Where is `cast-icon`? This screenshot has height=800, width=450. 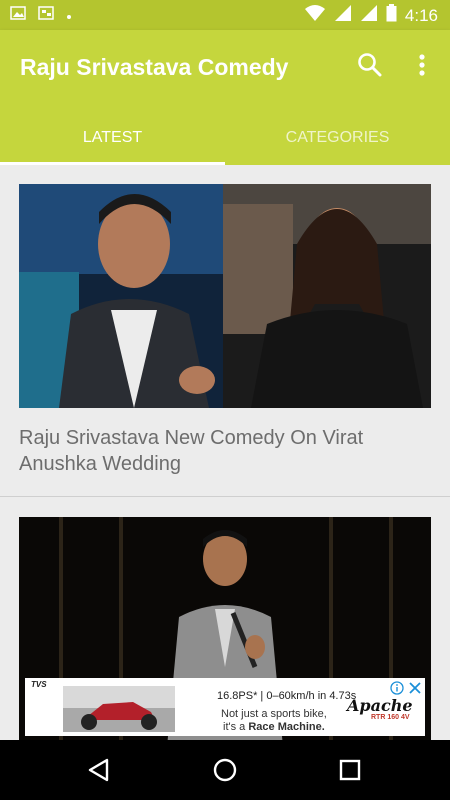 cast-icon is located at coordinates (46, 15).